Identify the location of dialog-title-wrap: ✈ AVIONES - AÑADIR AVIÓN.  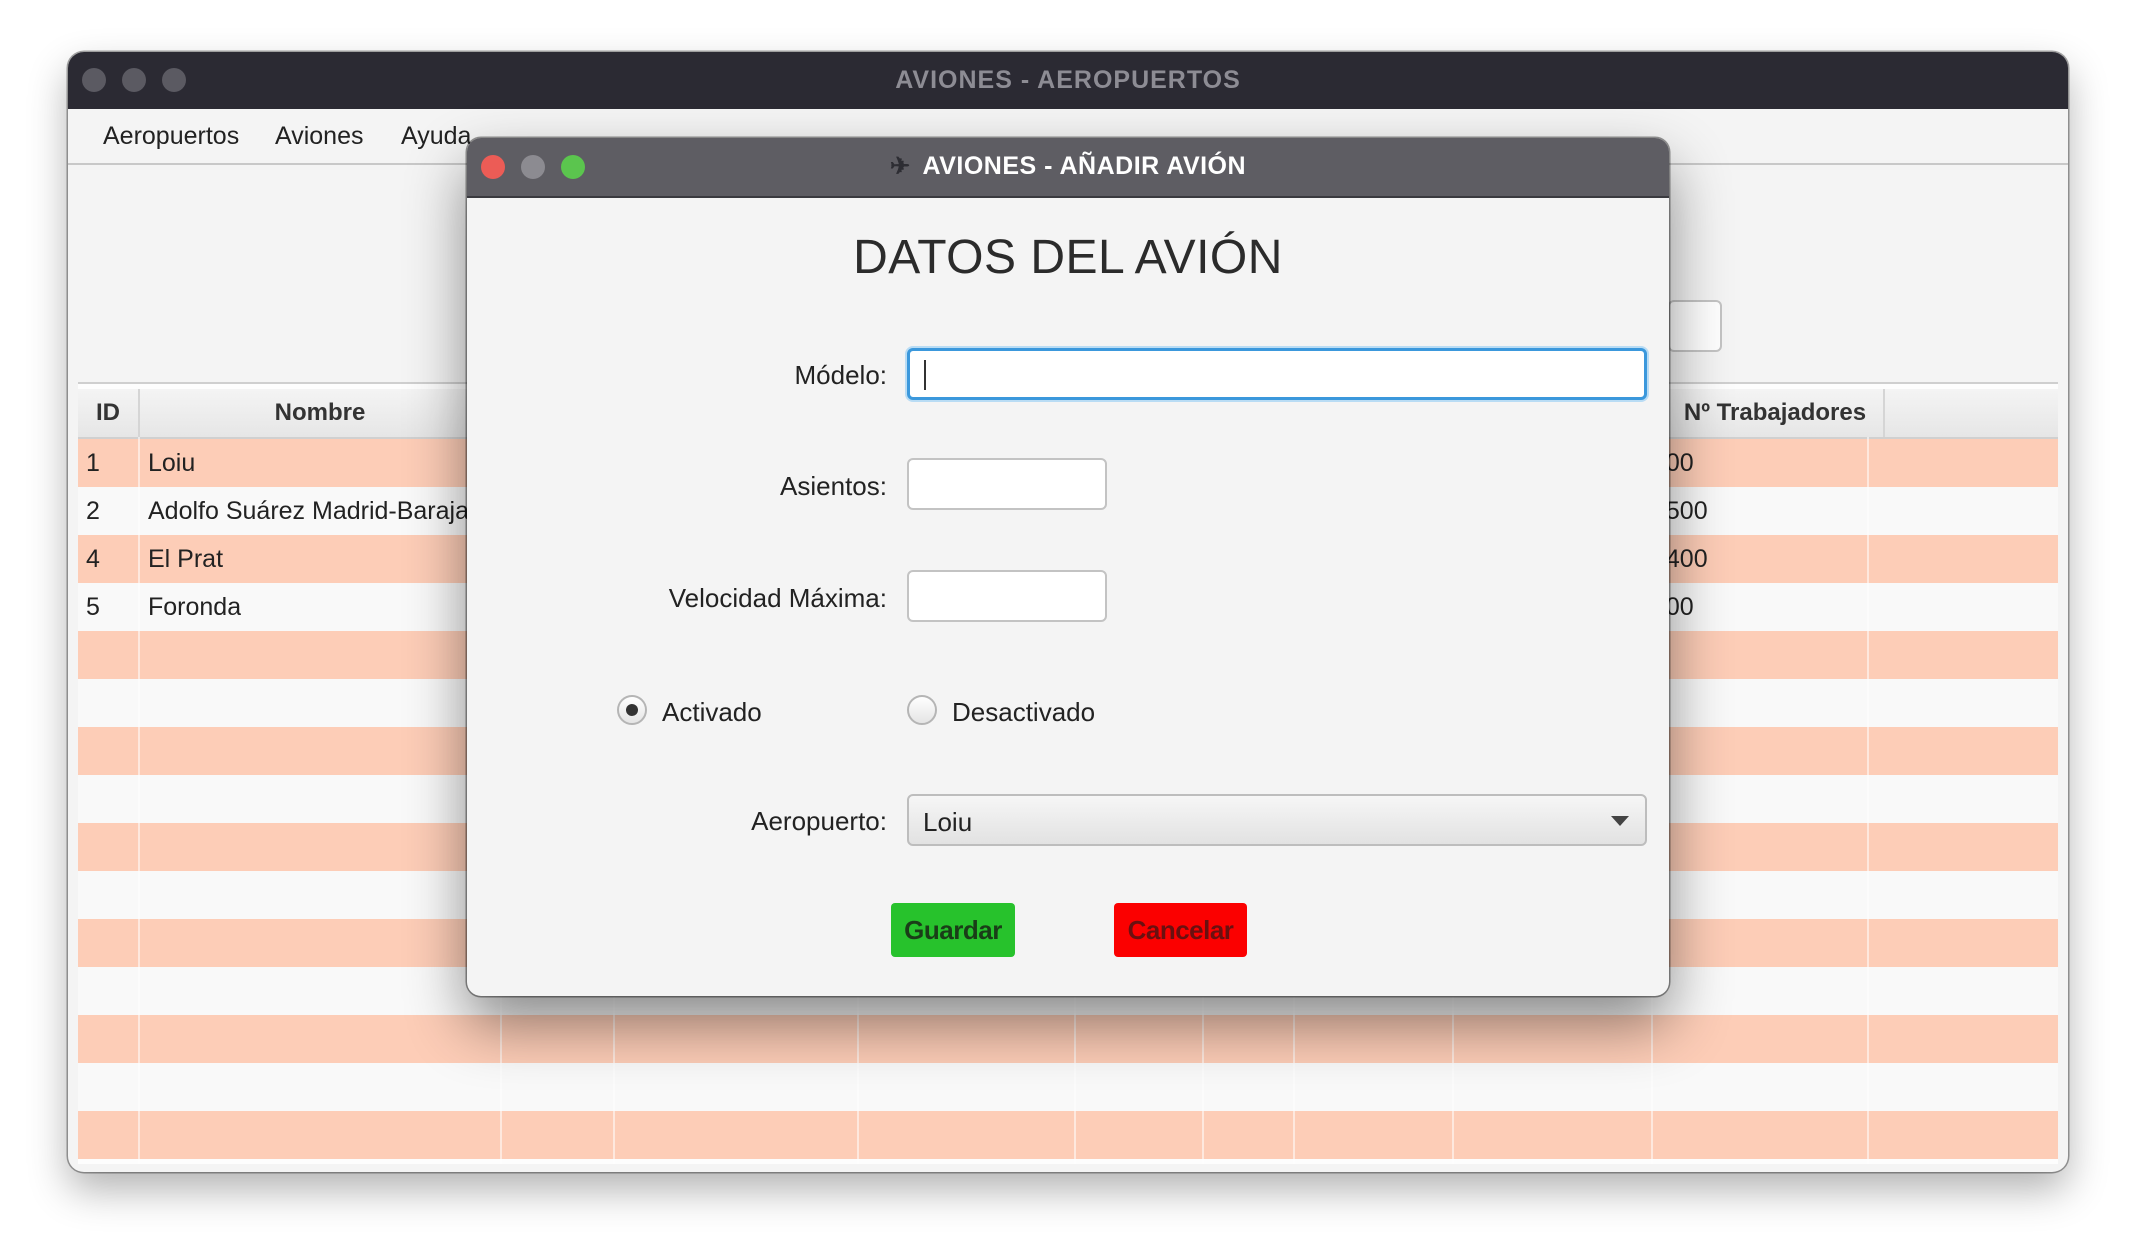
(1068, 166).